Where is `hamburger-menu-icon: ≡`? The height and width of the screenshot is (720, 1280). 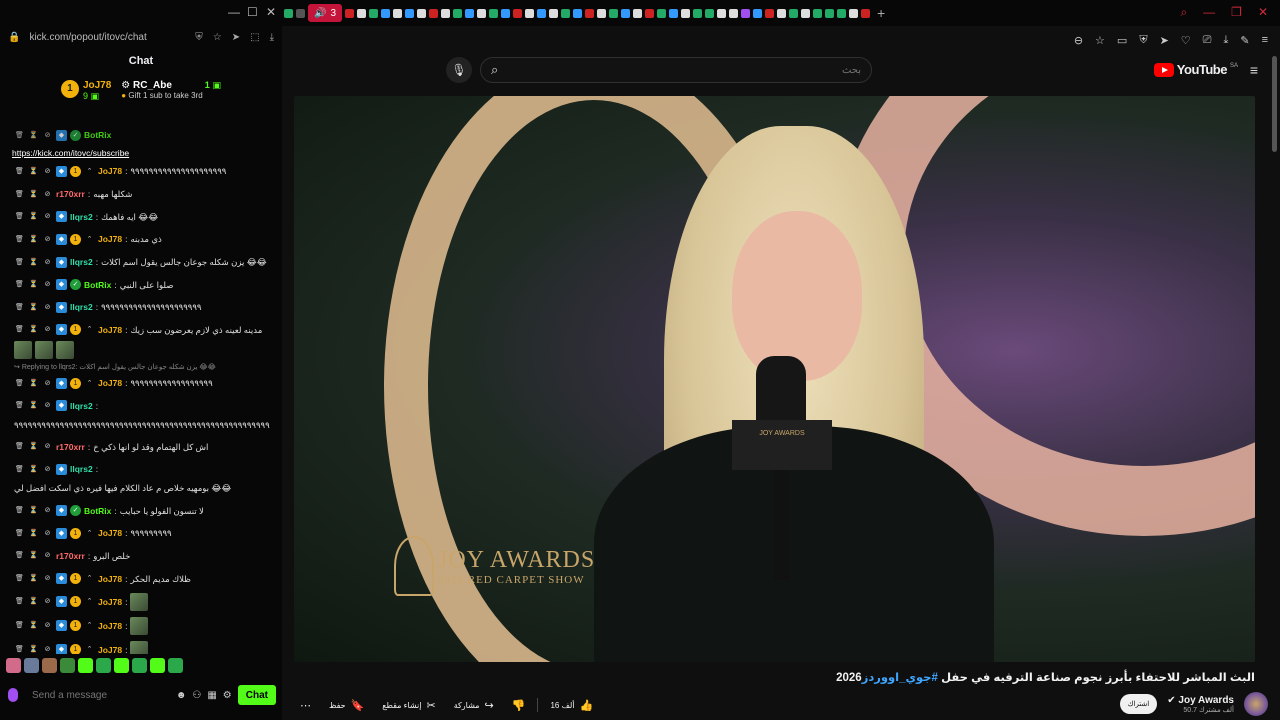 hamburger-menu-icon: ≡ is located at coordinates (1254, 70).